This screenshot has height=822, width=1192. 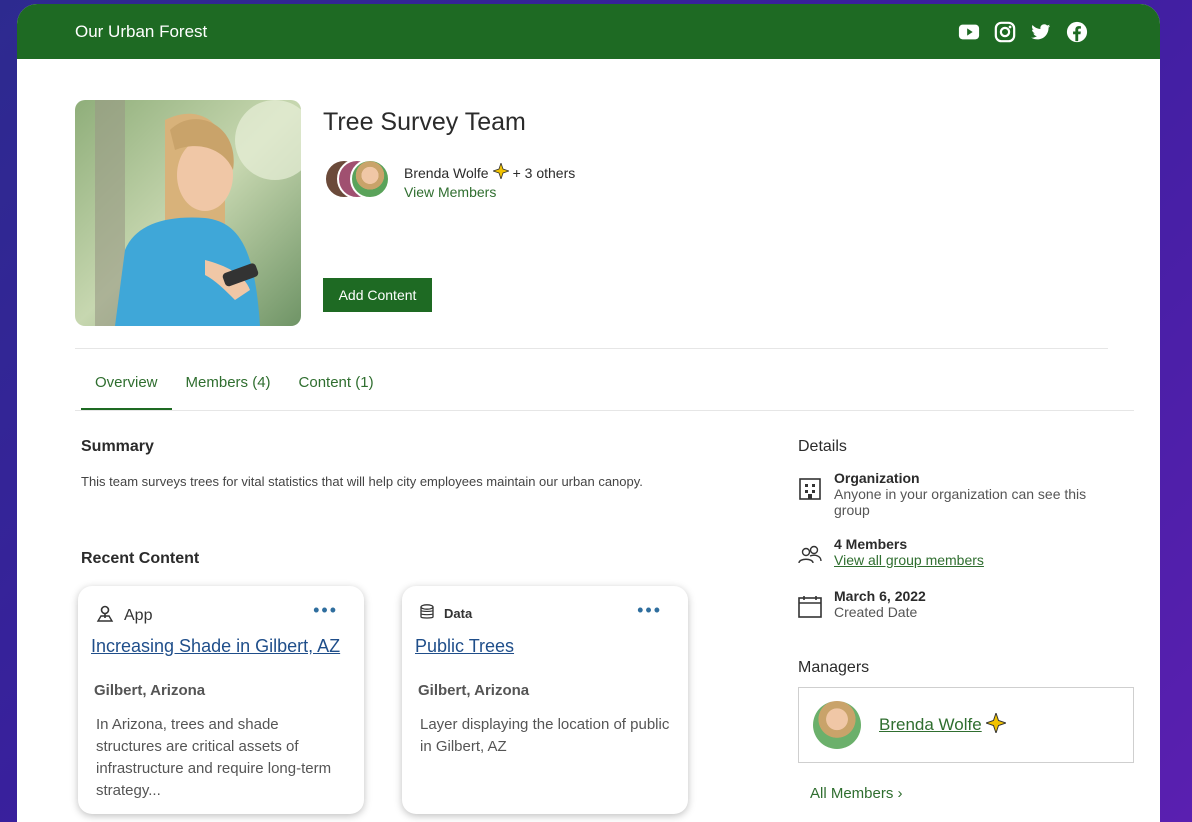 What do you see at coordinates (837, 725) in the screenshot?
I see `avatar` at bounding box center [837, 725].